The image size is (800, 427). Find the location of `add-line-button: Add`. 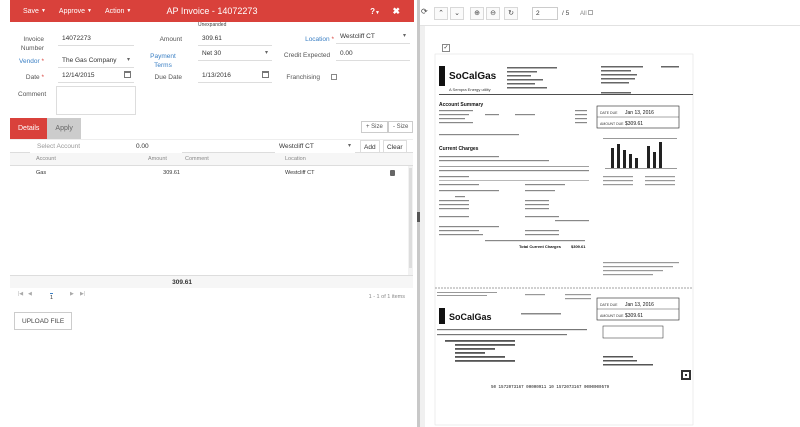

add-line-button: Add is located at coordinates (370, 146).